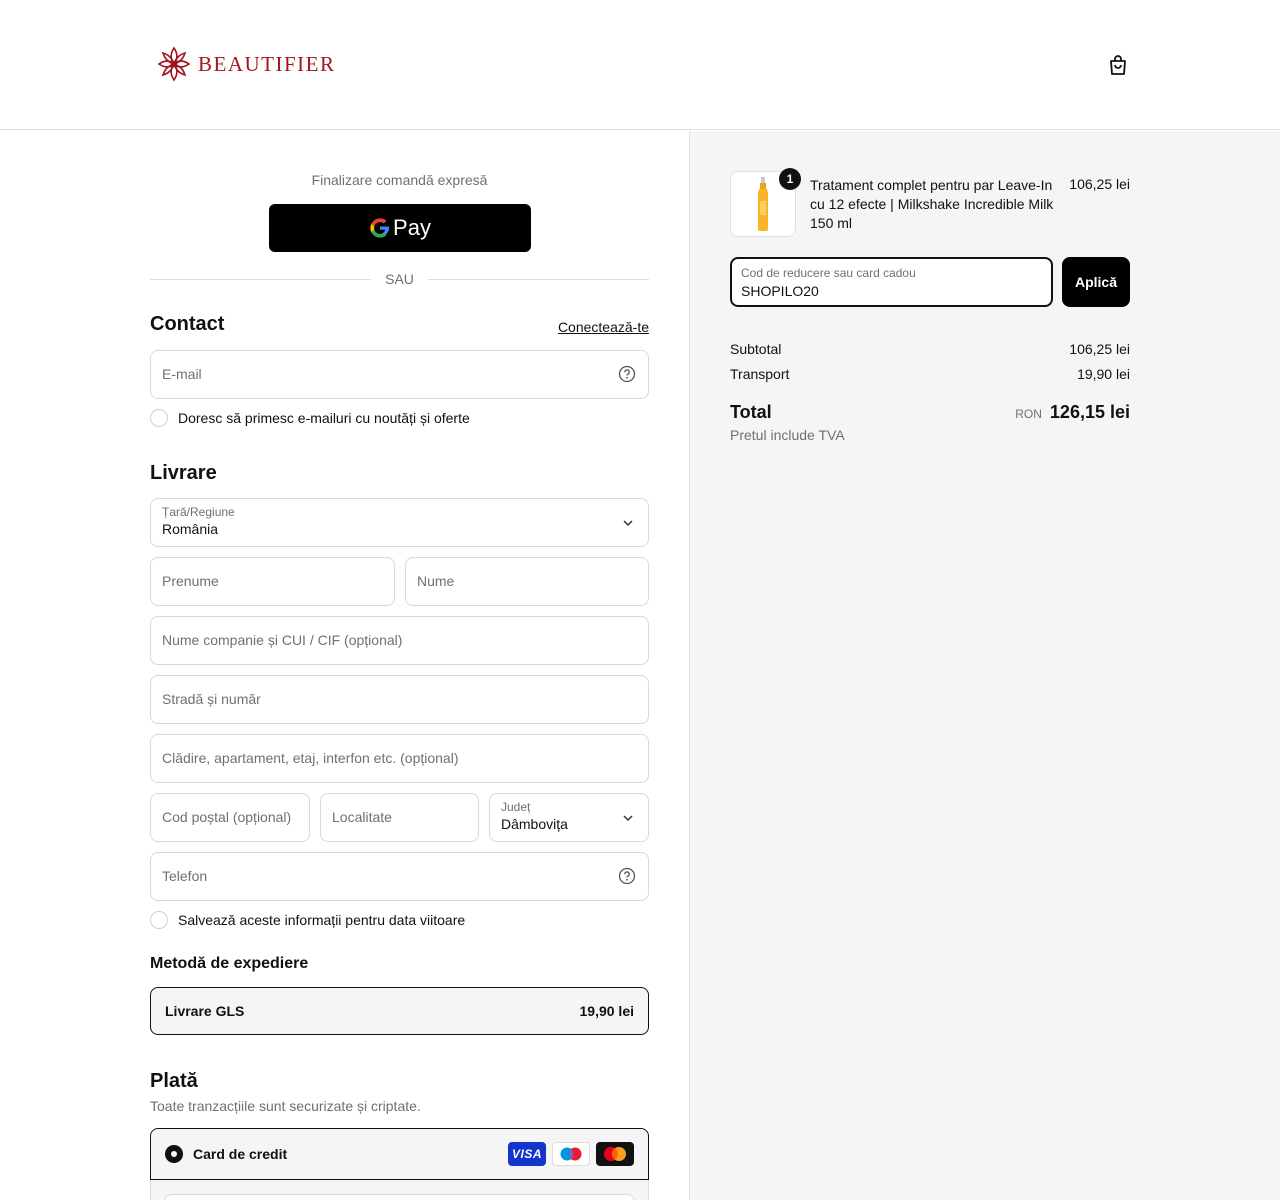 This screenshot has height=1200, width=1280. I want to click on subtotal-row: Subtotal 106,25 lei, so click(930, 349).